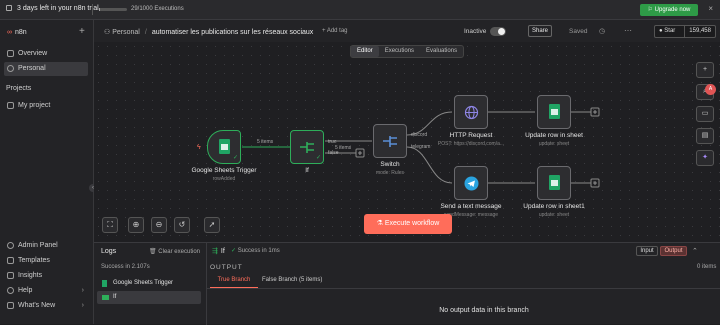  Describe the element at coordinates (484, 310) in the screenshot. I see `empty-output-message: No output data in this branch` at that location.